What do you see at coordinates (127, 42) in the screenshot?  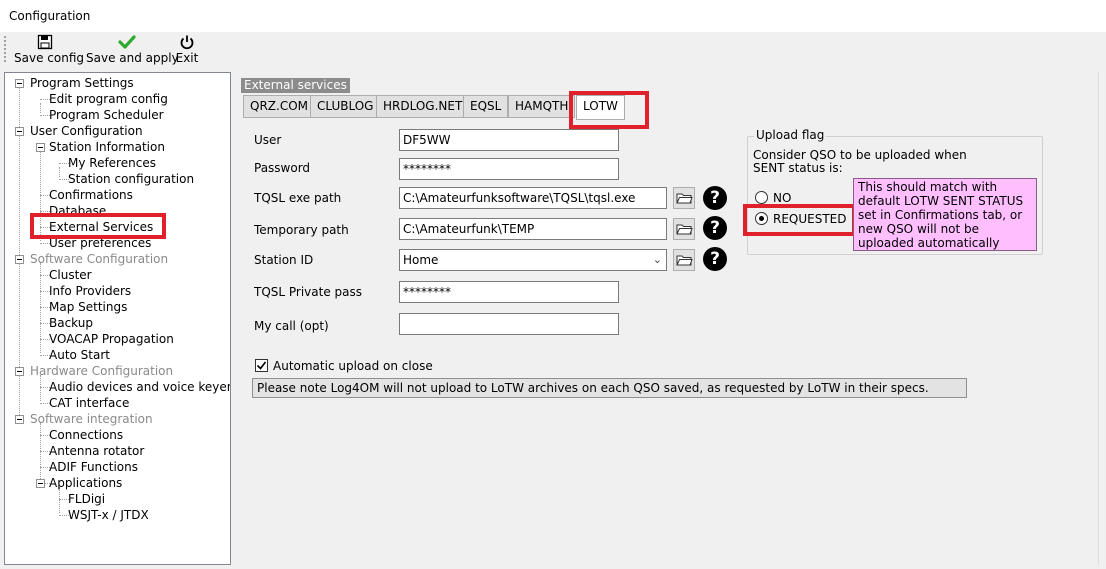 I see `green-check-icon` at bounding box center [127, 42].